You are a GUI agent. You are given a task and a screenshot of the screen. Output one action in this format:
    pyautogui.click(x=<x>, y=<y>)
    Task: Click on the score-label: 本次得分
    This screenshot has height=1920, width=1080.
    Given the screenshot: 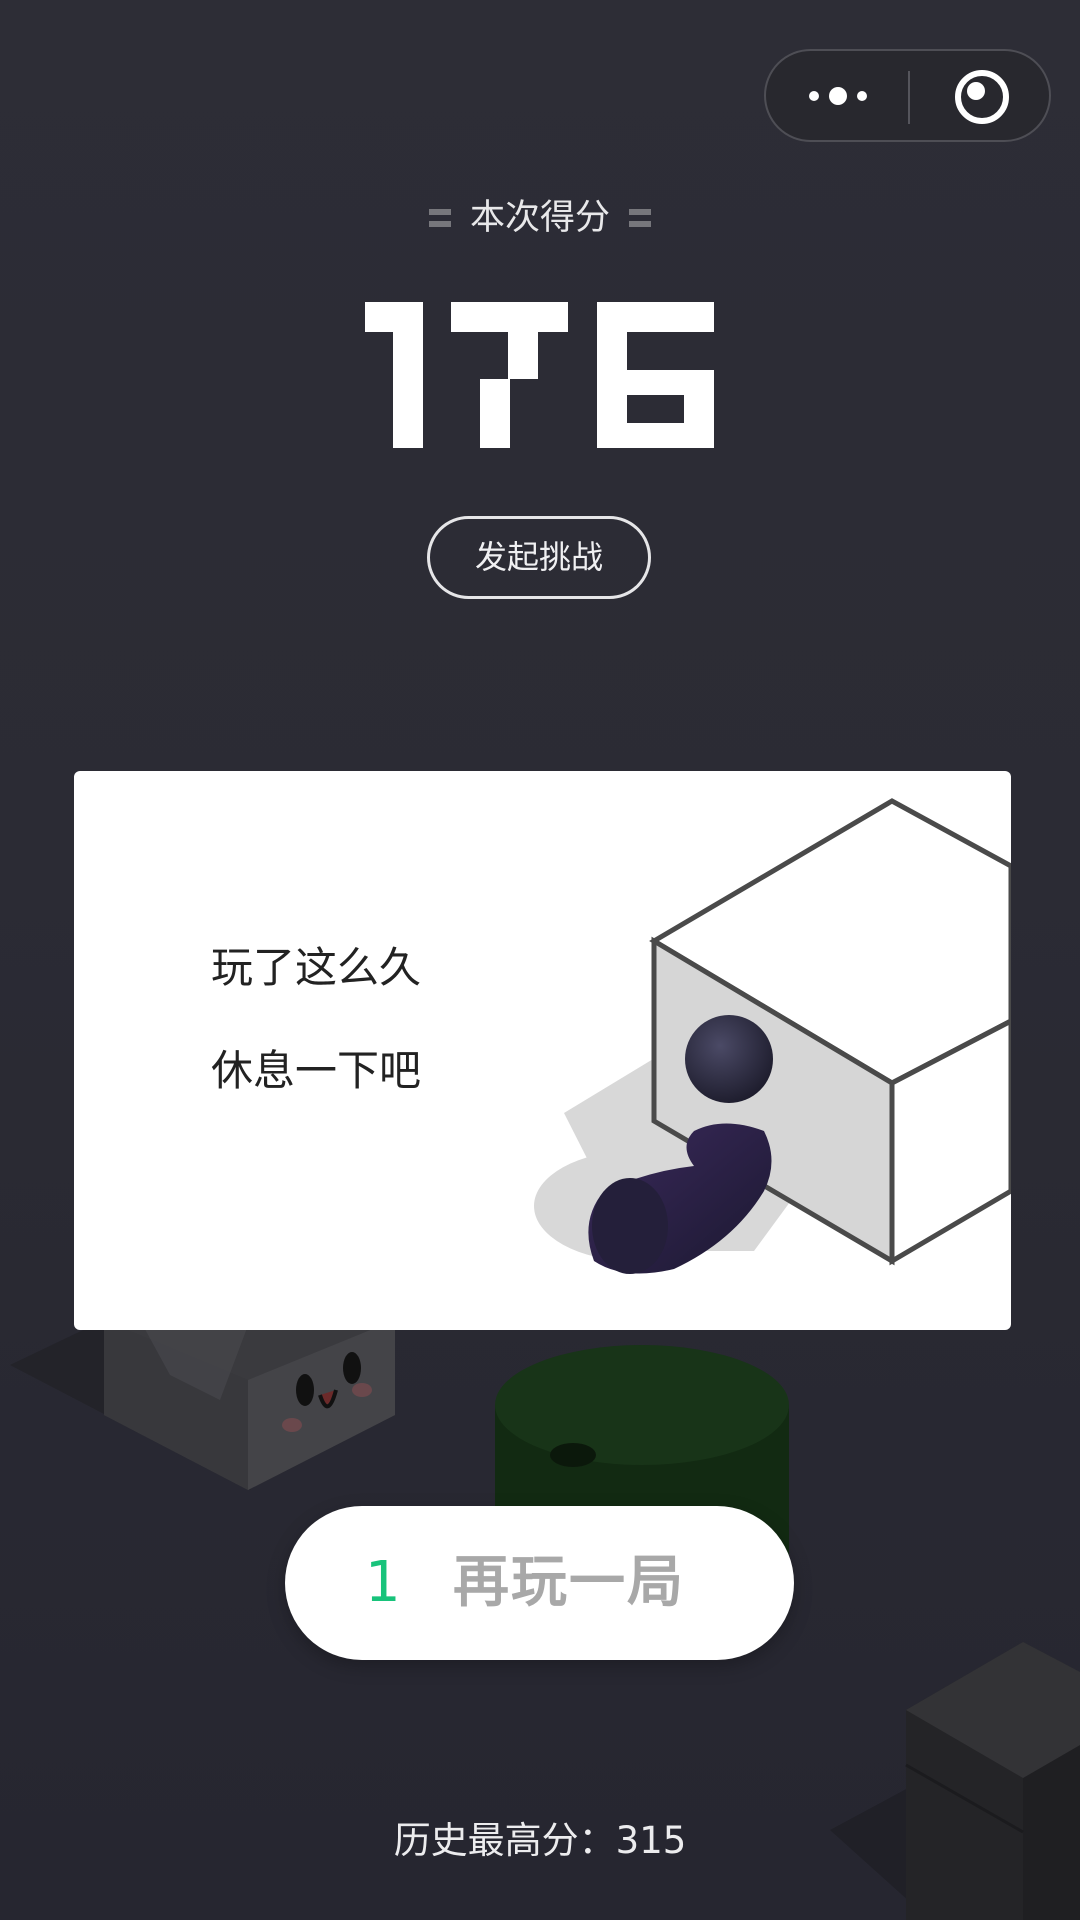 What is the action you would take?
    pyautogui.click(x=539, y=218)
    